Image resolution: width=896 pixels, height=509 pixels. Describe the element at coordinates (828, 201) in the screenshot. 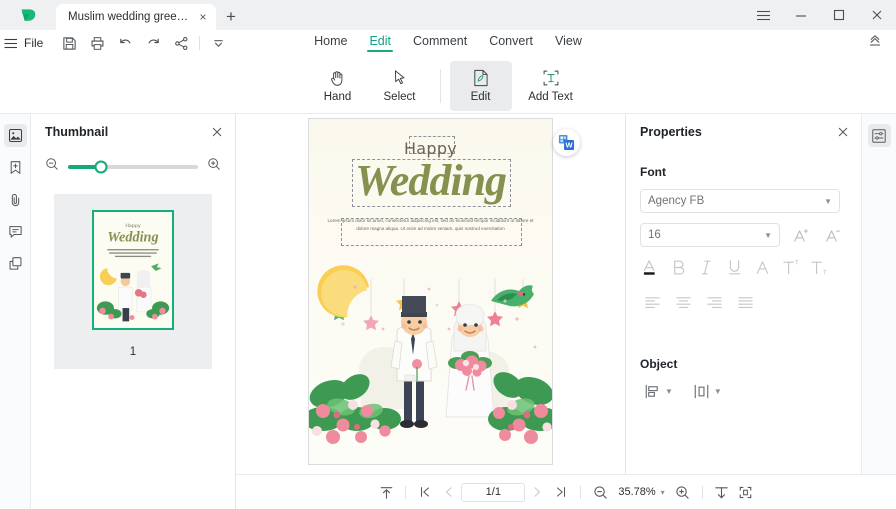

I see `chevron-down-icon: ▼` at that location.